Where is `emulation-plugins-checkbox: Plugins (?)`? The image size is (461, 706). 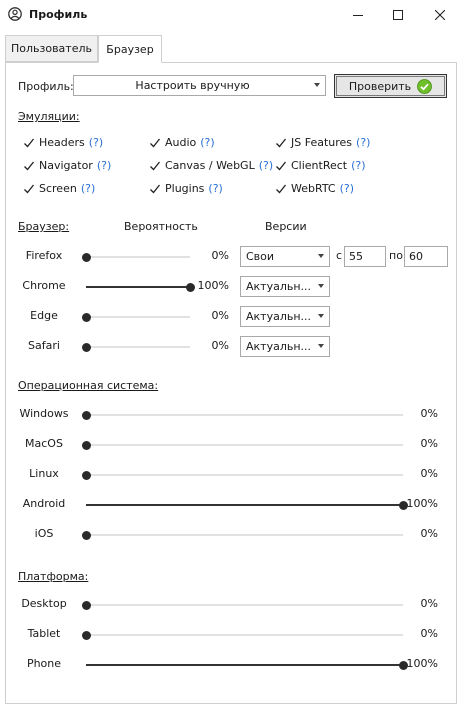
emulation-plugins-checkbox: Plugins (?) is located at coordinates (185, 188).